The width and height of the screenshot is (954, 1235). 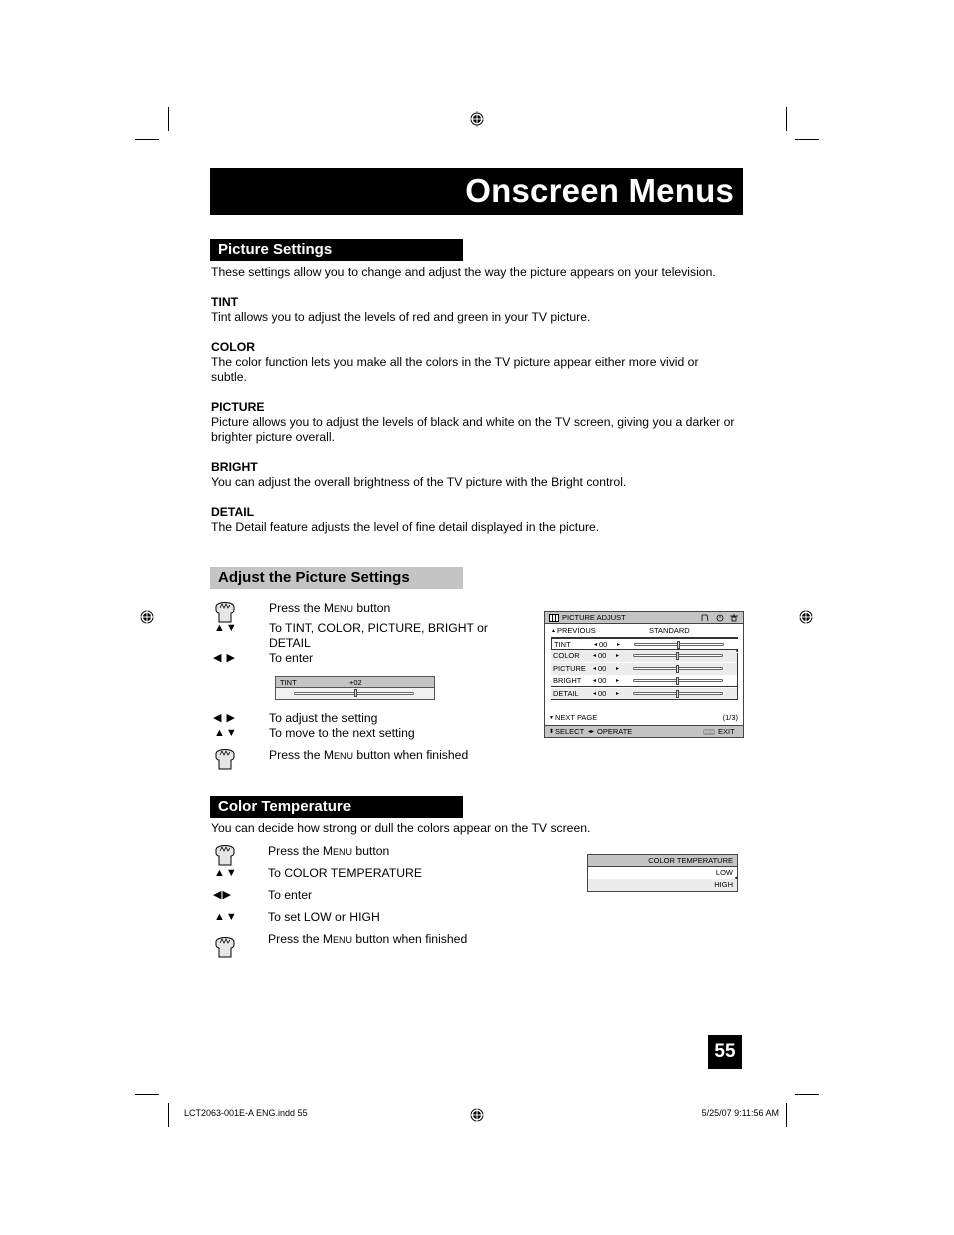 What do you see at coordinates (594, 617) in the screenshot?
I see `osd-title: PICTURE ADJUST` at bounding box center [594, 617].